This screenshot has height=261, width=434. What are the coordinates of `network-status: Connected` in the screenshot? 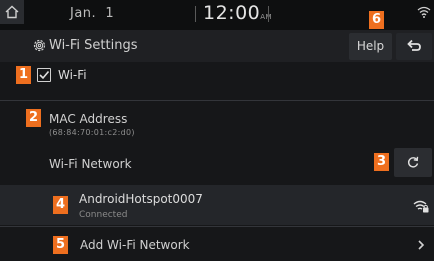 It's located at (103, 215).